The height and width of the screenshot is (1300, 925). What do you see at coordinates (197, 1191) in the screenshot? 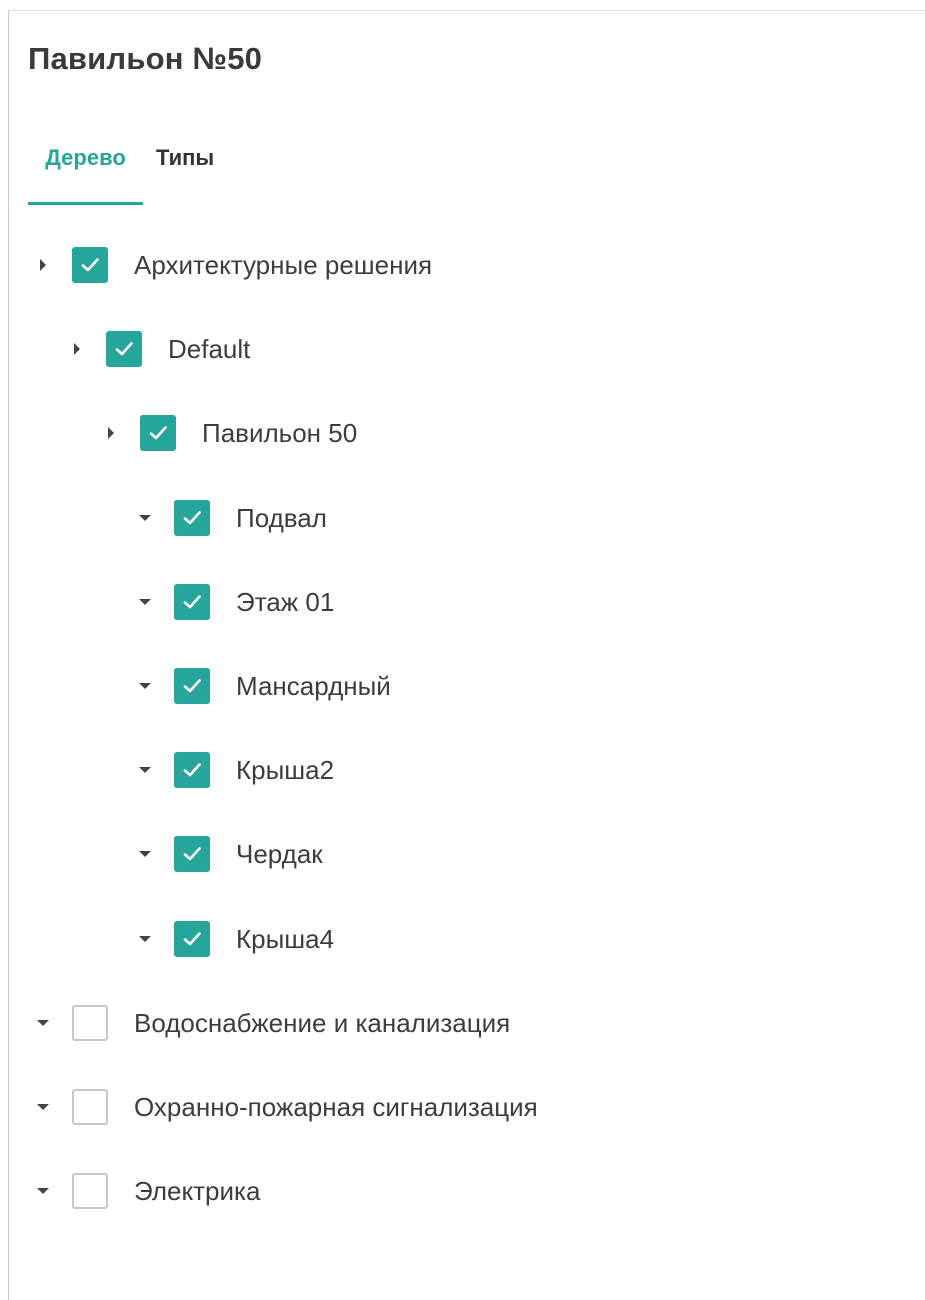
I see `tree-item-label: Электрика` at bounding box center [197, 1191].